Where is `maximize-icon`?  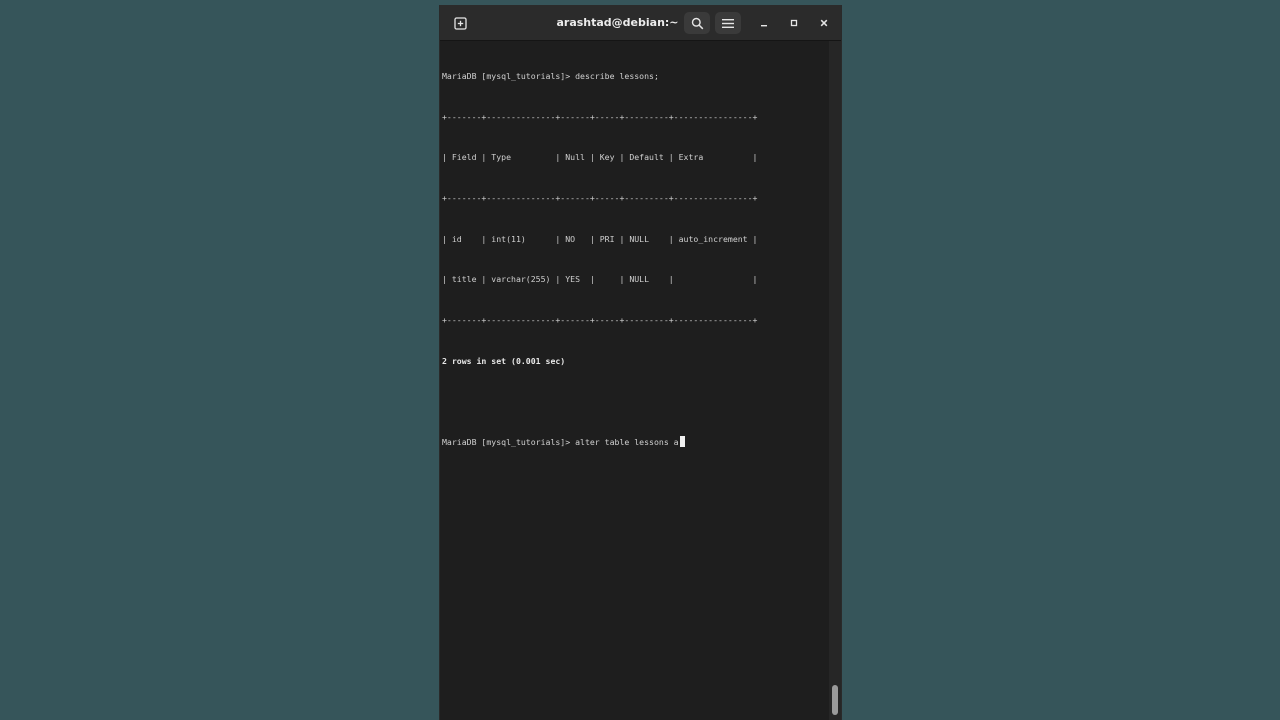
maximize-icon is located at coordinates (794, 23).